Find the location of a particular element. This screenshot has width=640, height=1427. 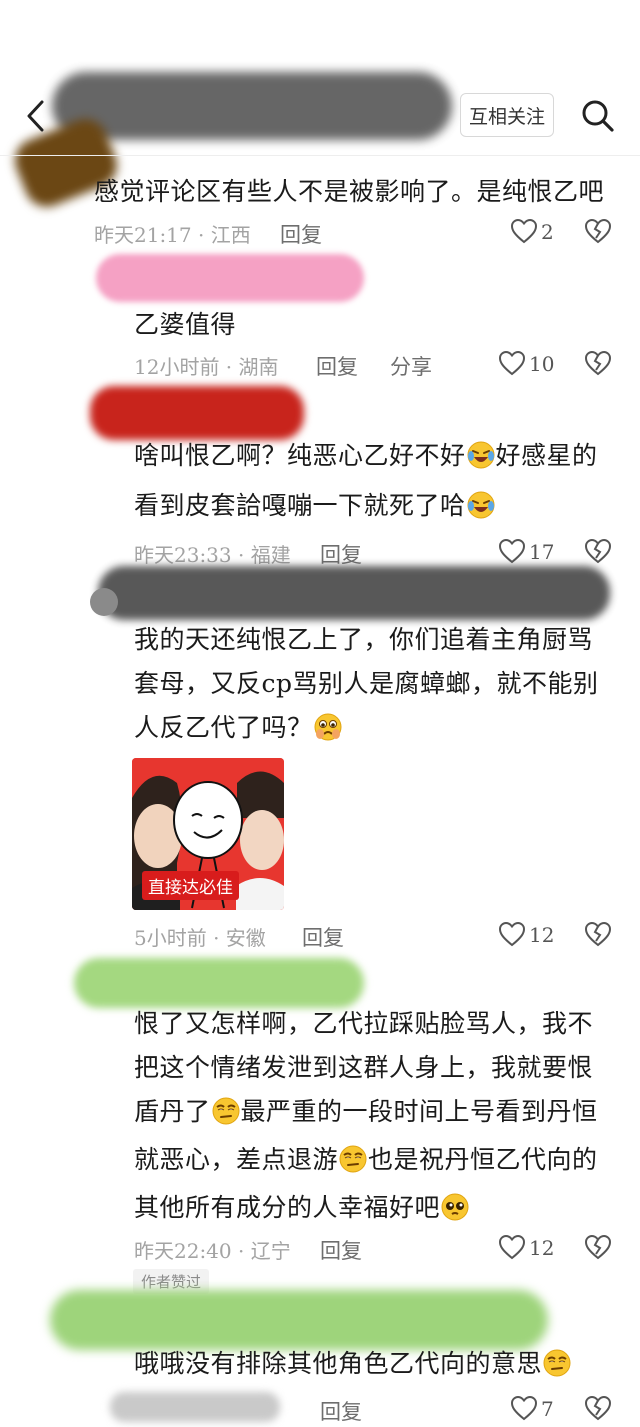

redacted-meta-blur is located at coordinates (195, 1407).